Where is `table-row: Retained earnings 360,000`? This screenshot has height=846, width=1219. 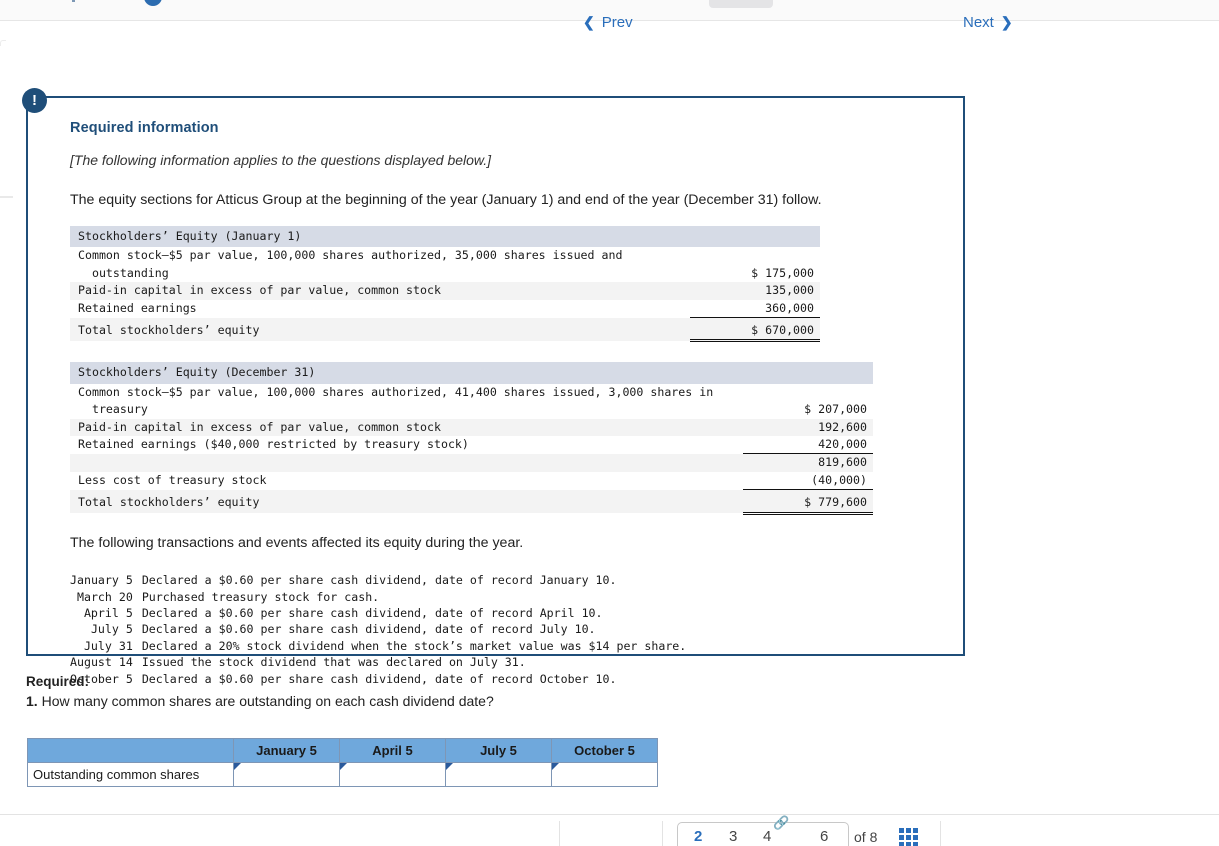 table-row: Retained earnings 360,000 is located at coordinates (445, 309).